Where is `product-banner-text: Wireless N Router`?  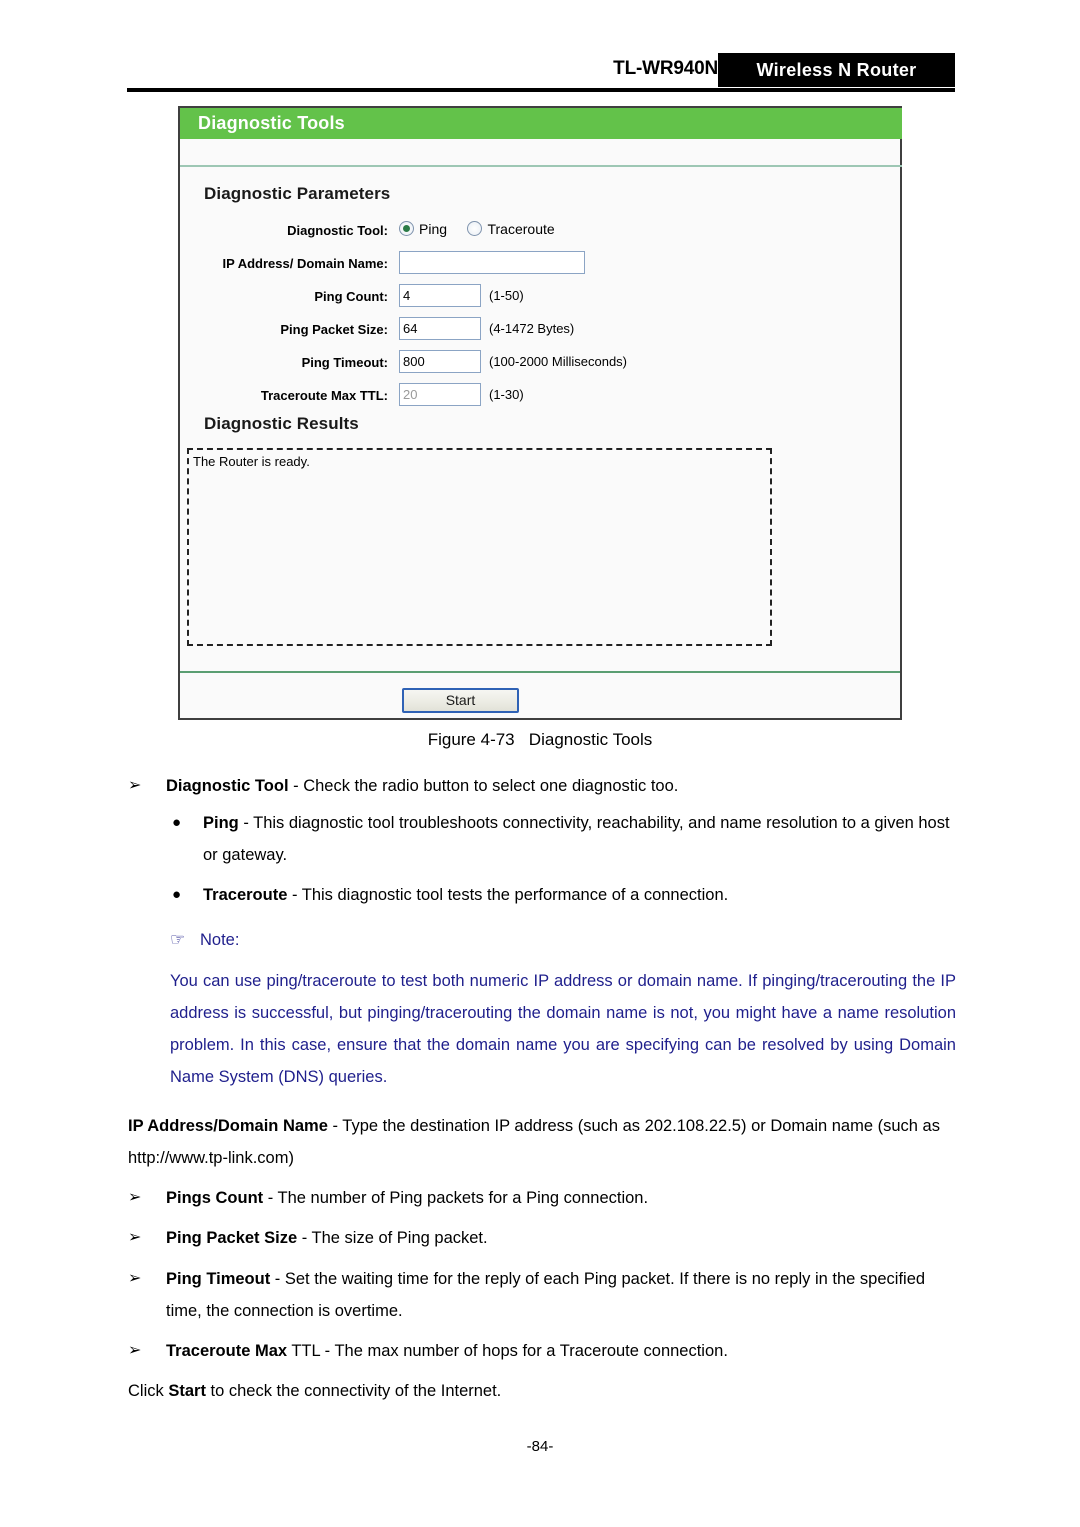 product-banner-text: Wireless N Router is located at coordinates (836, 70).